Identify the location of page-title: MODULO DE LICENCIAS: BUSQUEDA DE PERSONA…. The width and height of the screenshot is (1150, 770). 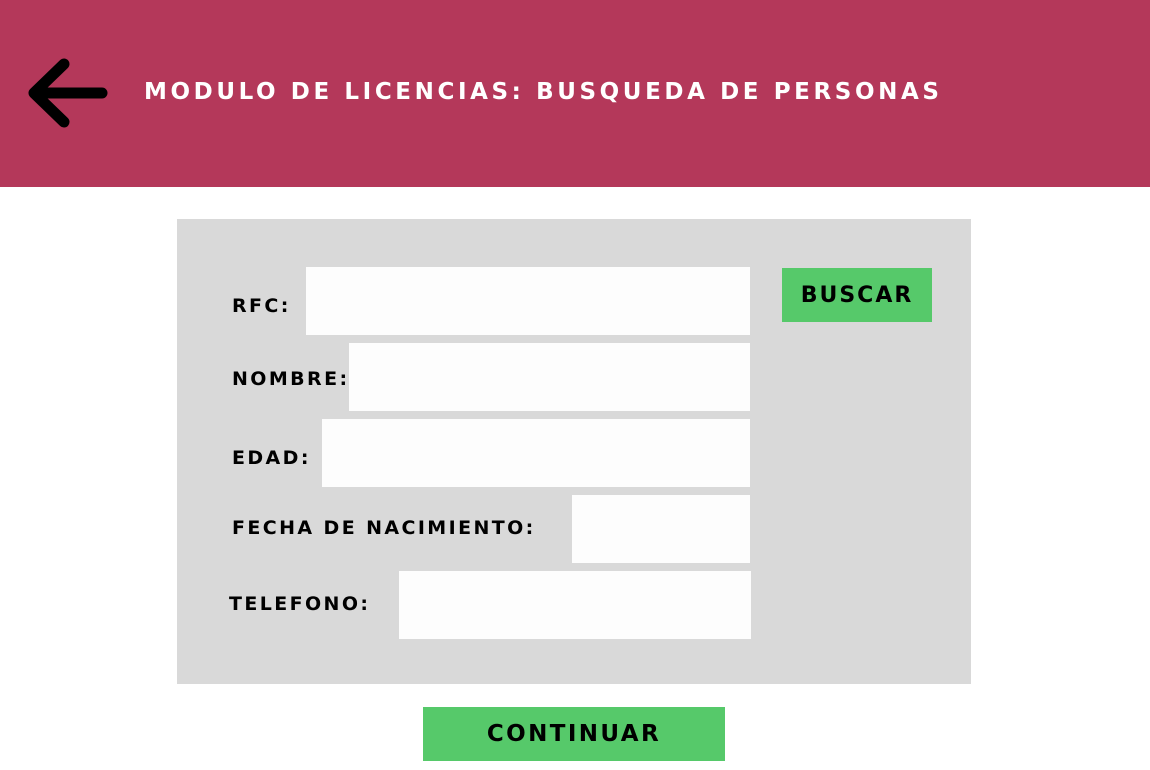
(543, 92).